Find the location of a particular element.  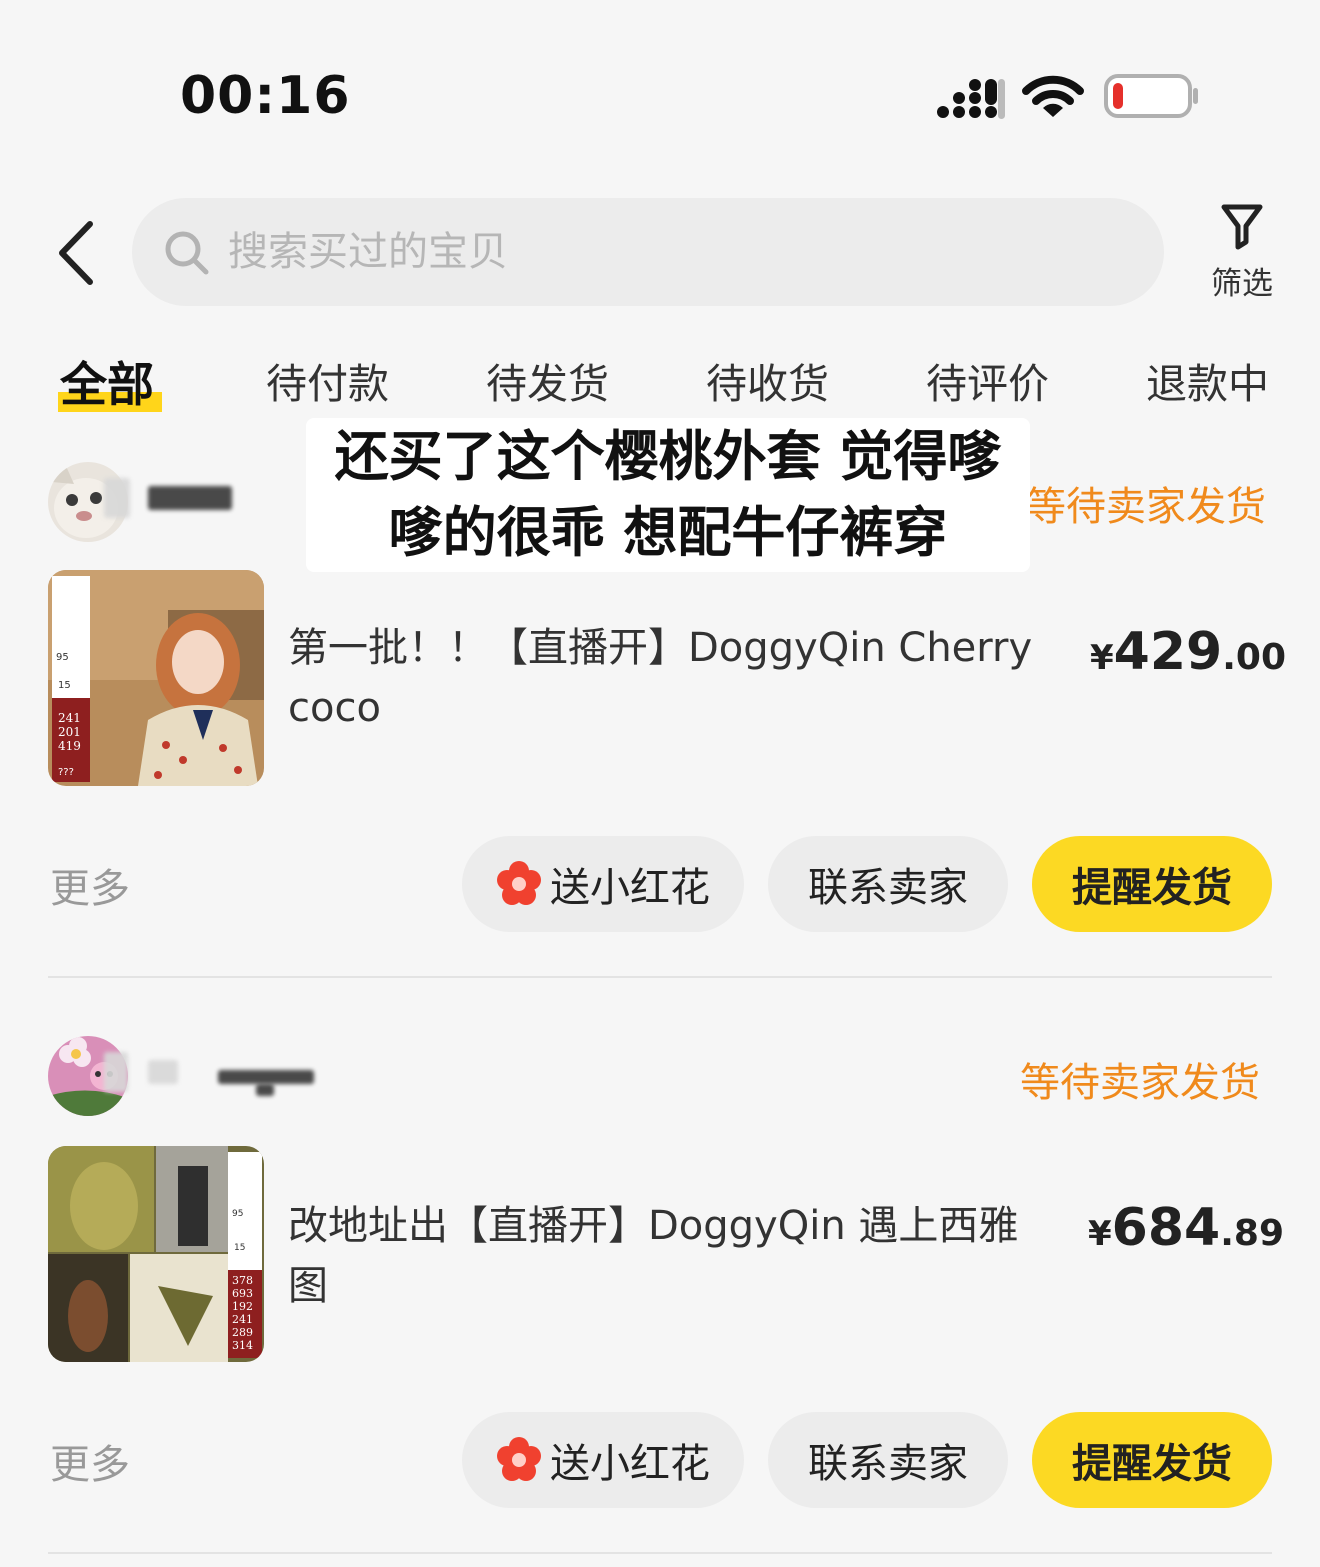

product-price: ¥684.89 is located at coordinates (1186, 1228).